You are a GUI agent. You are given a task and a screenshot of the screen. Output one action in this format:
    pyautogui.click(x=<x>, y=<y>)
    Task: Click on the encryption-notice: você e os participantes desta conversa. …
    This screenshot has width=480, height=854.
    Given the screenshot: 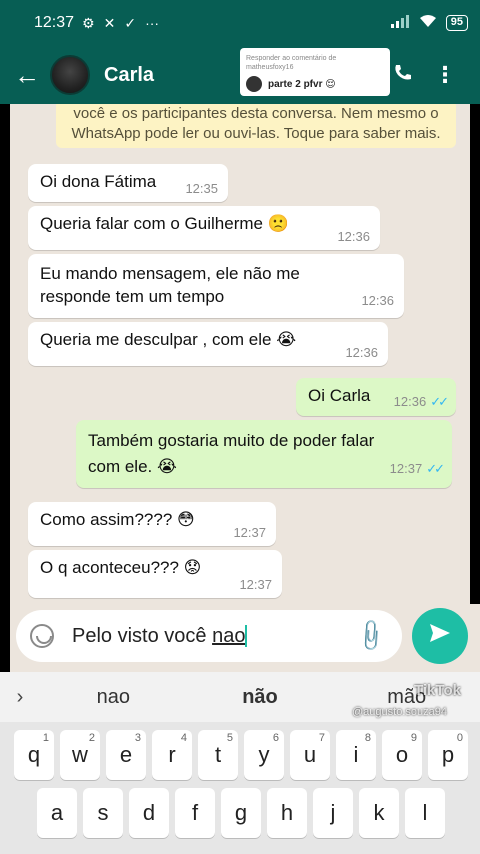 What is the action you would take?
    pyautogui.click(x=256, y=126)
    